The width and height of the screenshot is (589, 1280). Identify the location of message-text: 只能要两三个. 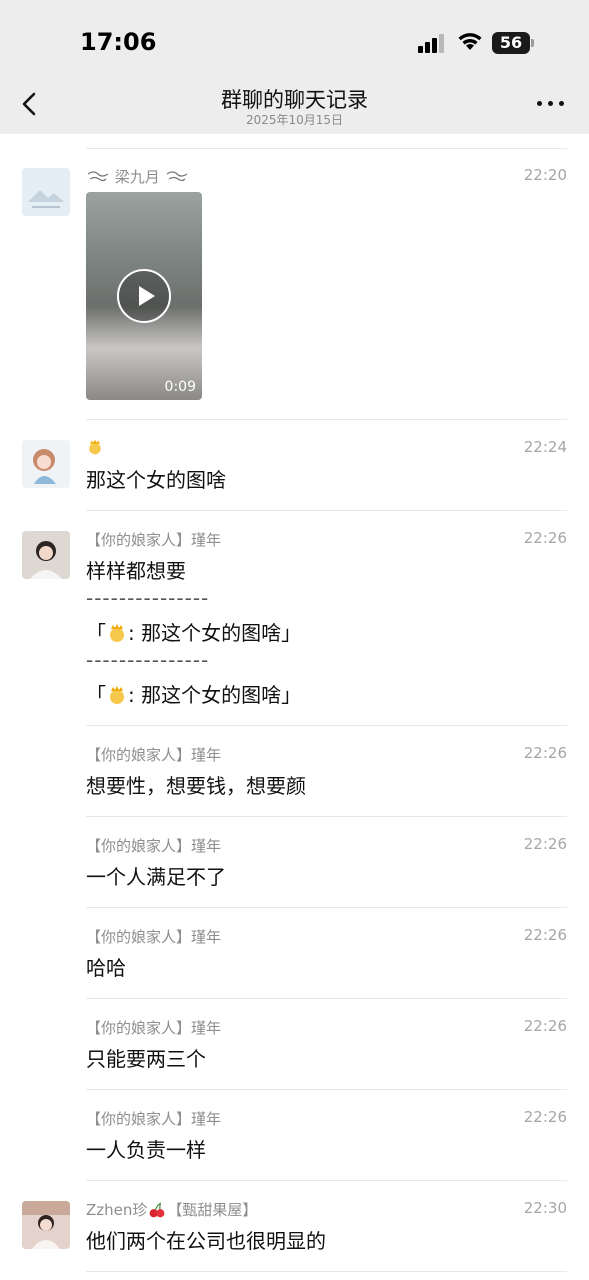
(146, 1059).